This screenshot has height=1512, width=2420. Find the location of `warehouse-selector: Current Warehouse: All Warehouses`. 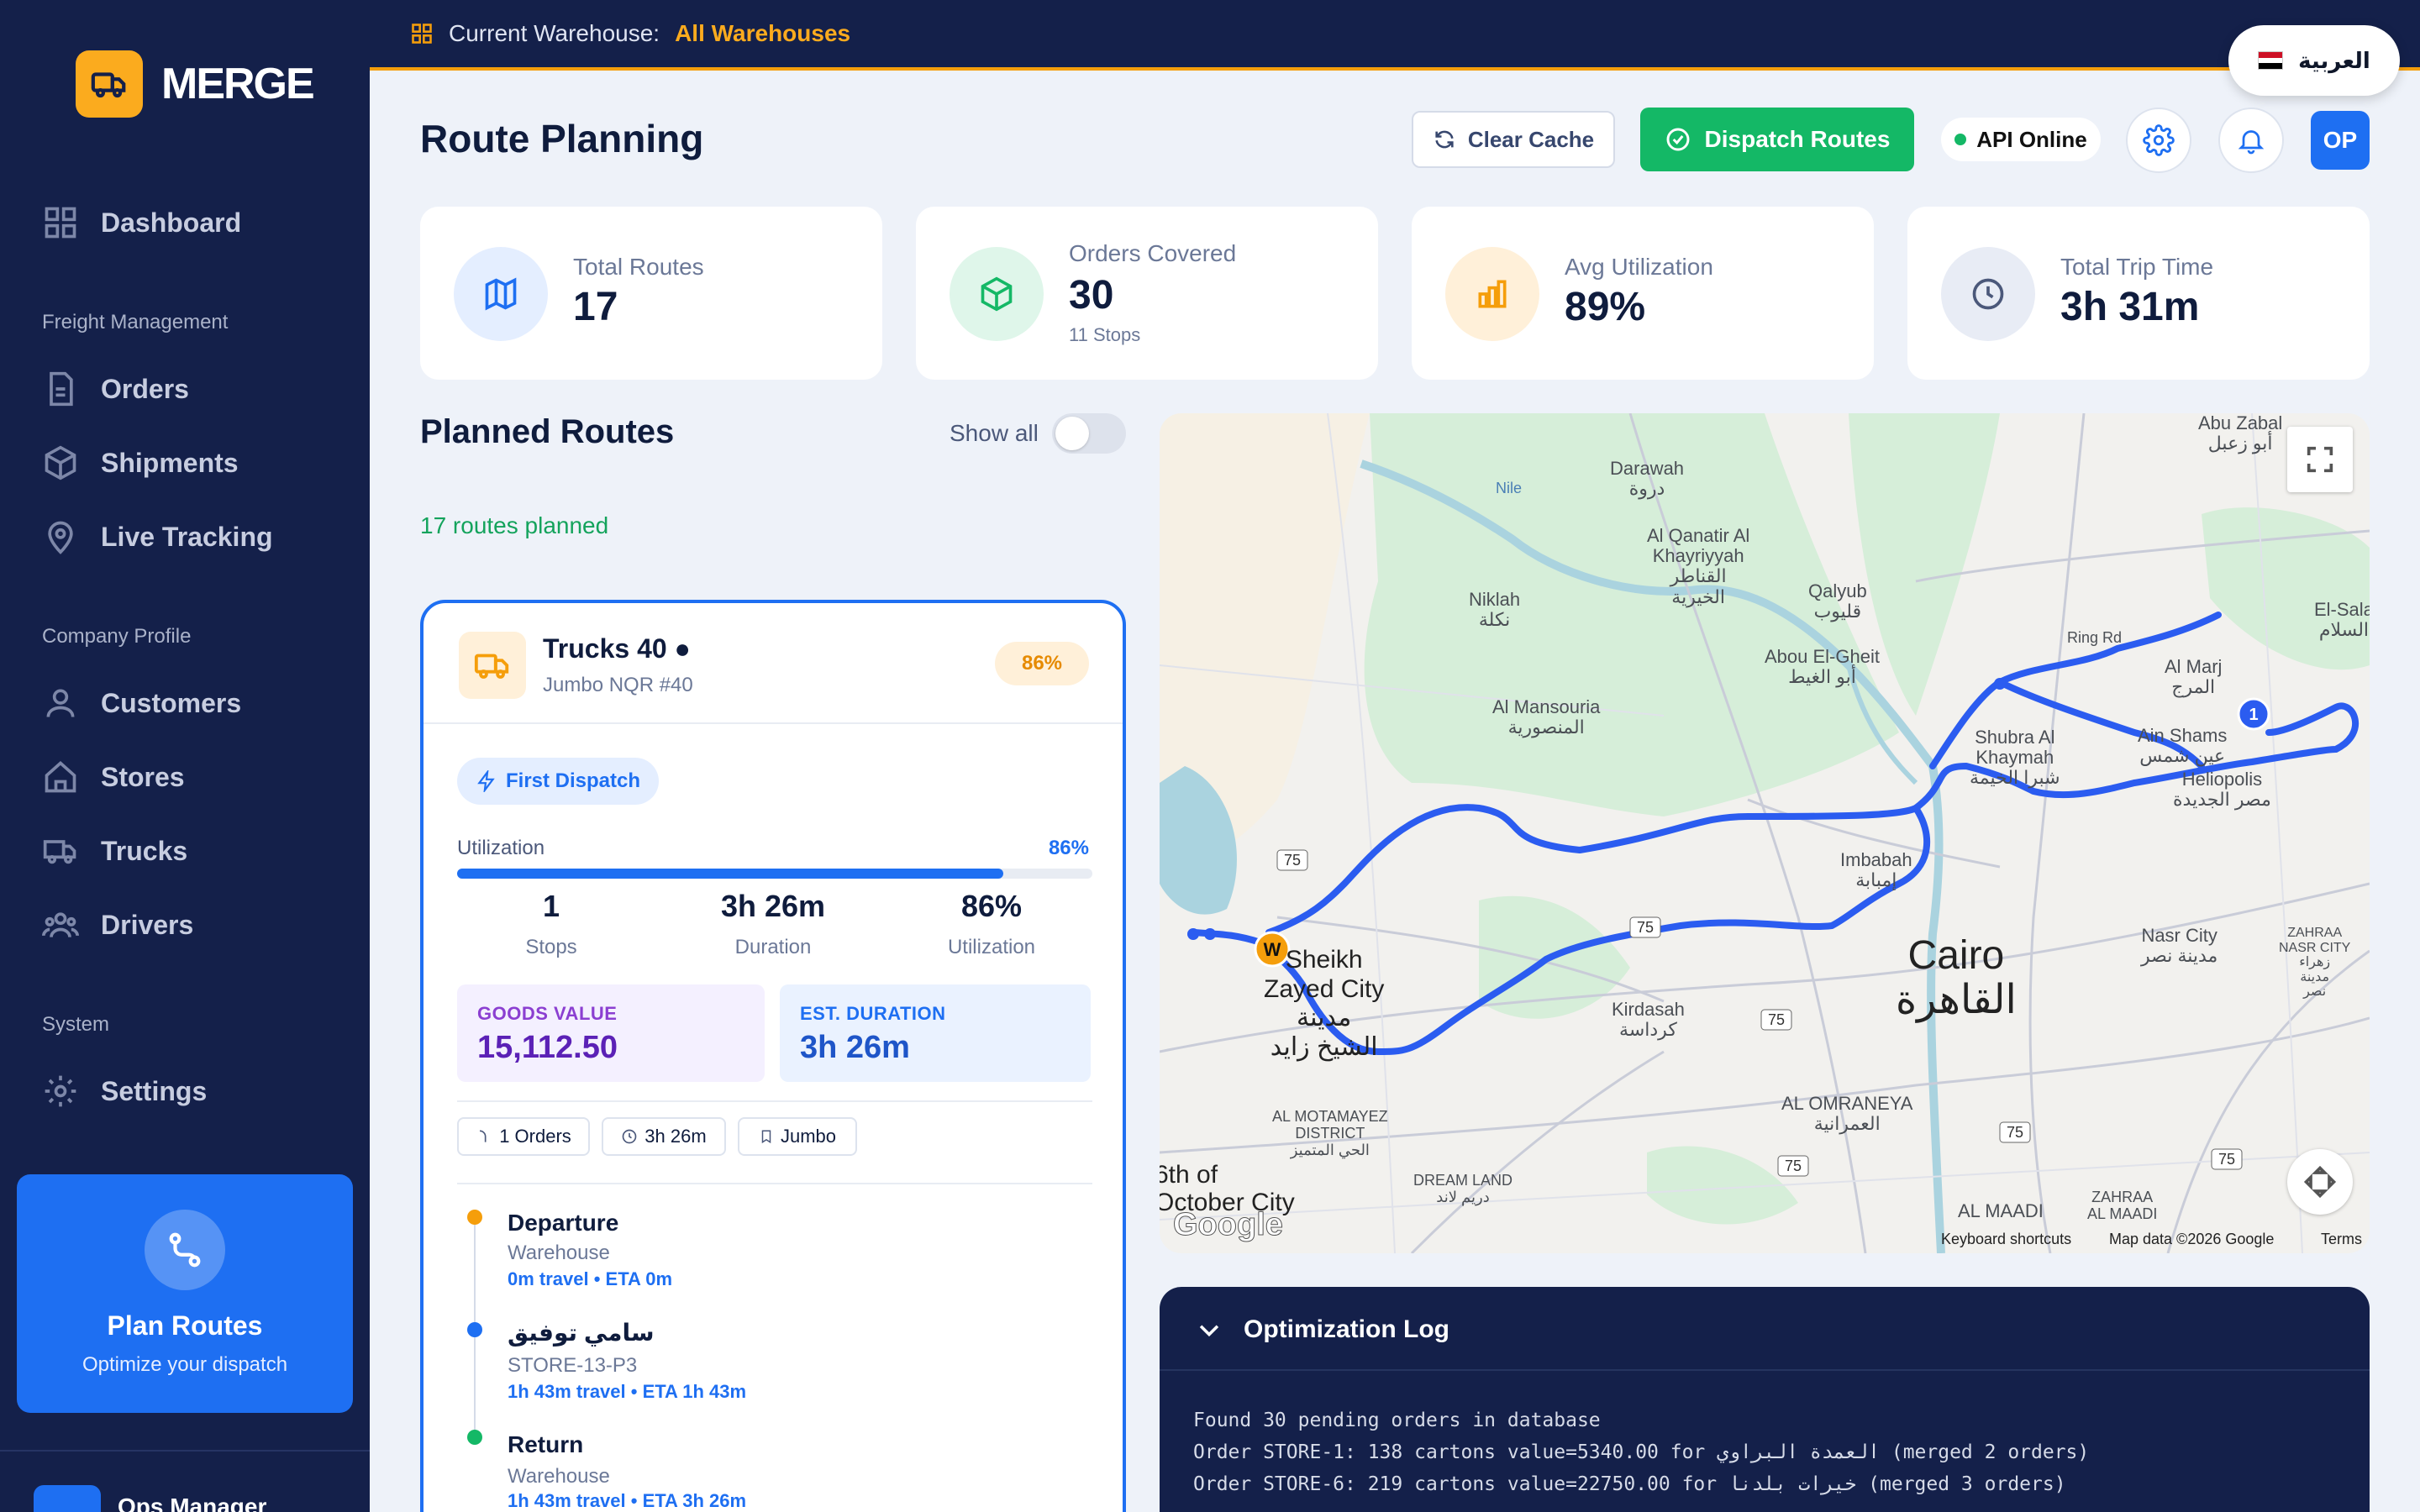

warehouse-selector: Current Warehouse: All Warehouses is located at coordinates (630, 33).